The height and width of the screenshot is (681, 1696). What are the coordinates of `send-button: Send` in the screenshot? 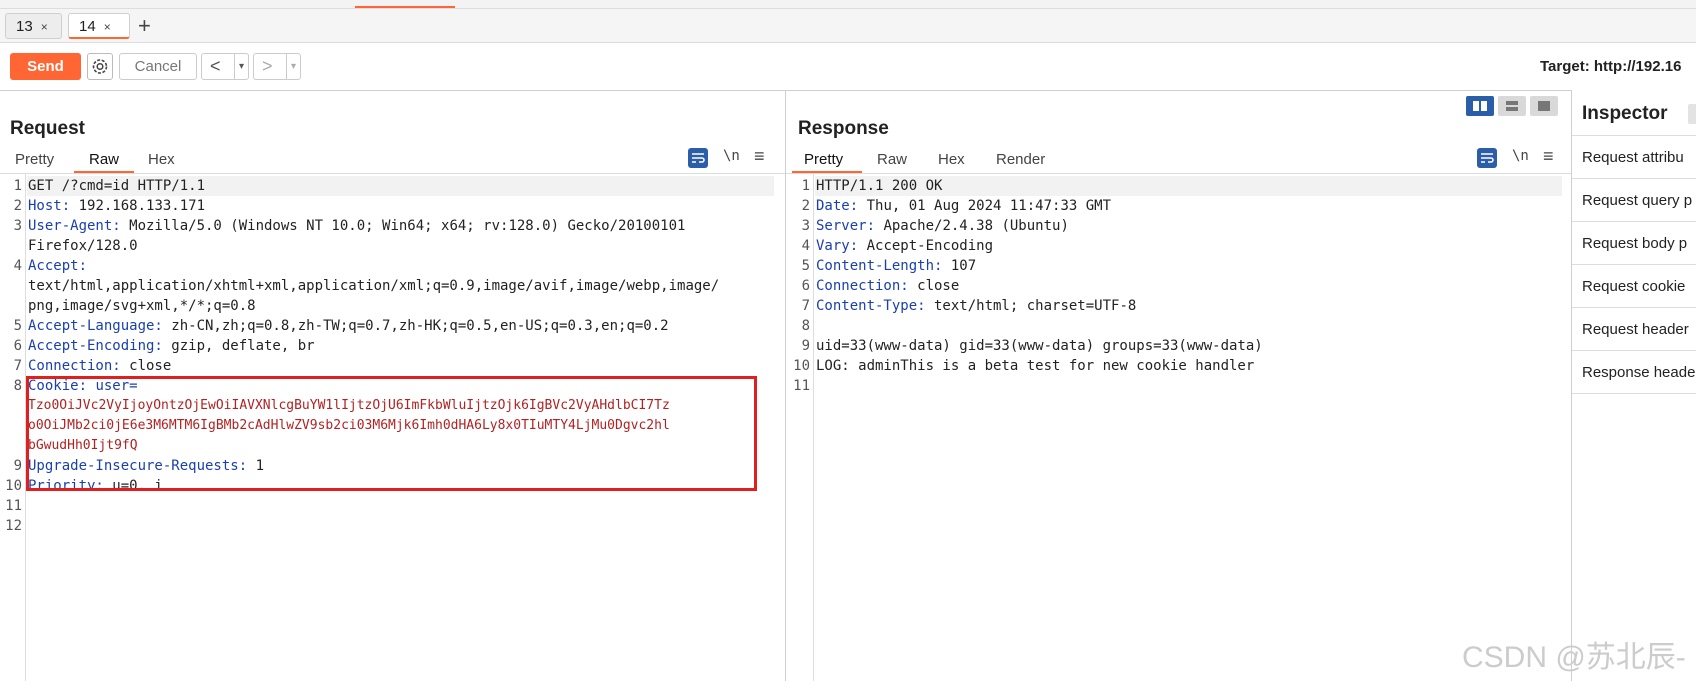 It's located at (45, 66).